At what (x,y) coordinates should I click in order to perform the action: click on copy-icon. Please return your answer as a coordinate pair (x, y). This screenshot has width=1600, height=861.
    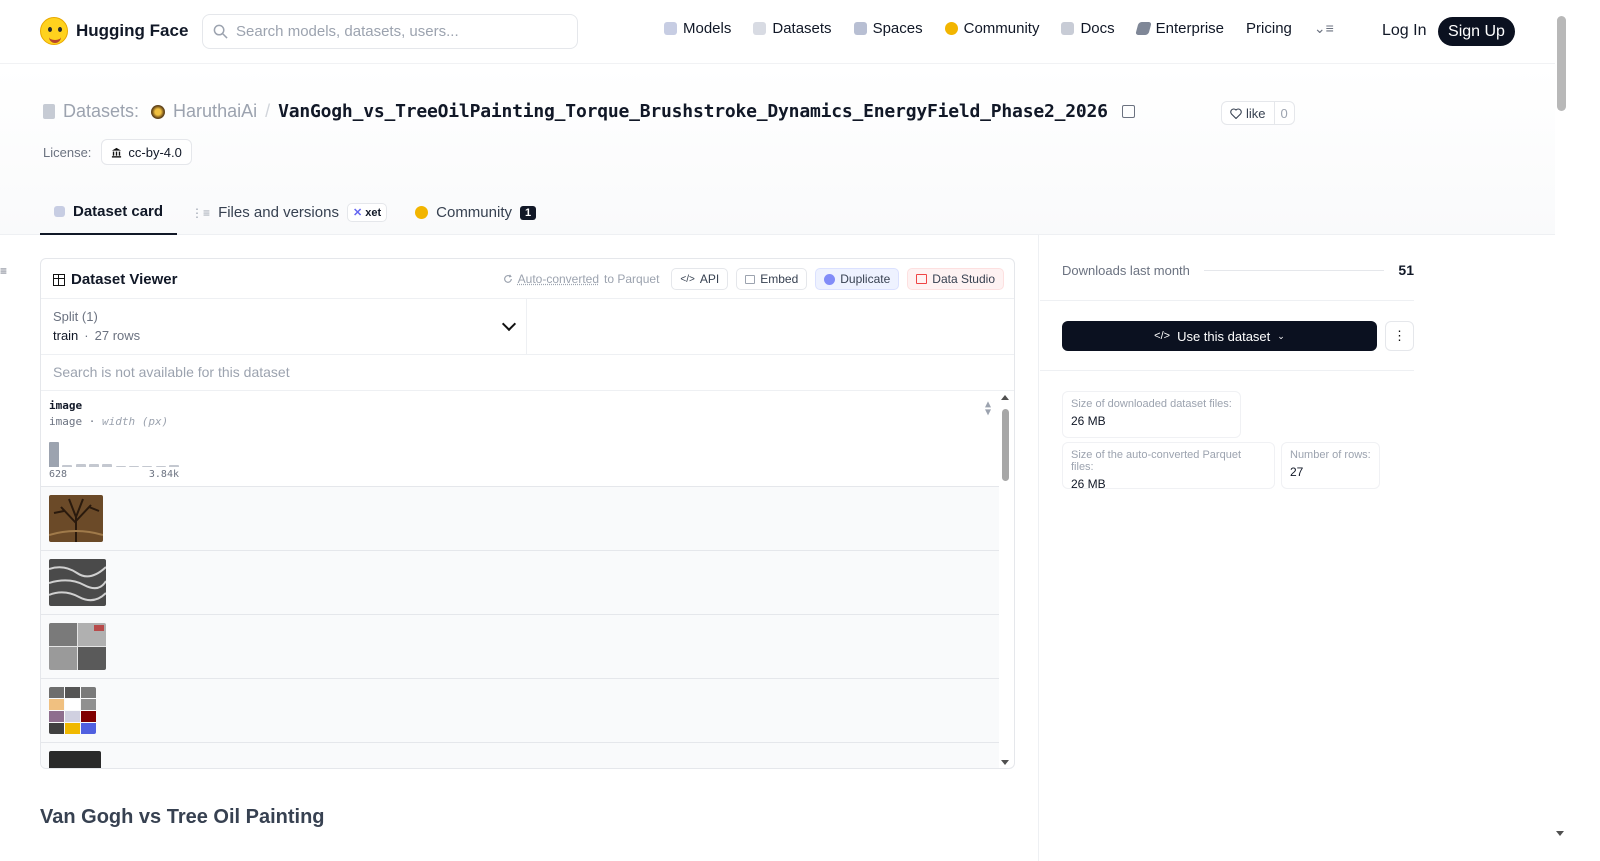
    Looking at the image, I should click on (1128, 111).